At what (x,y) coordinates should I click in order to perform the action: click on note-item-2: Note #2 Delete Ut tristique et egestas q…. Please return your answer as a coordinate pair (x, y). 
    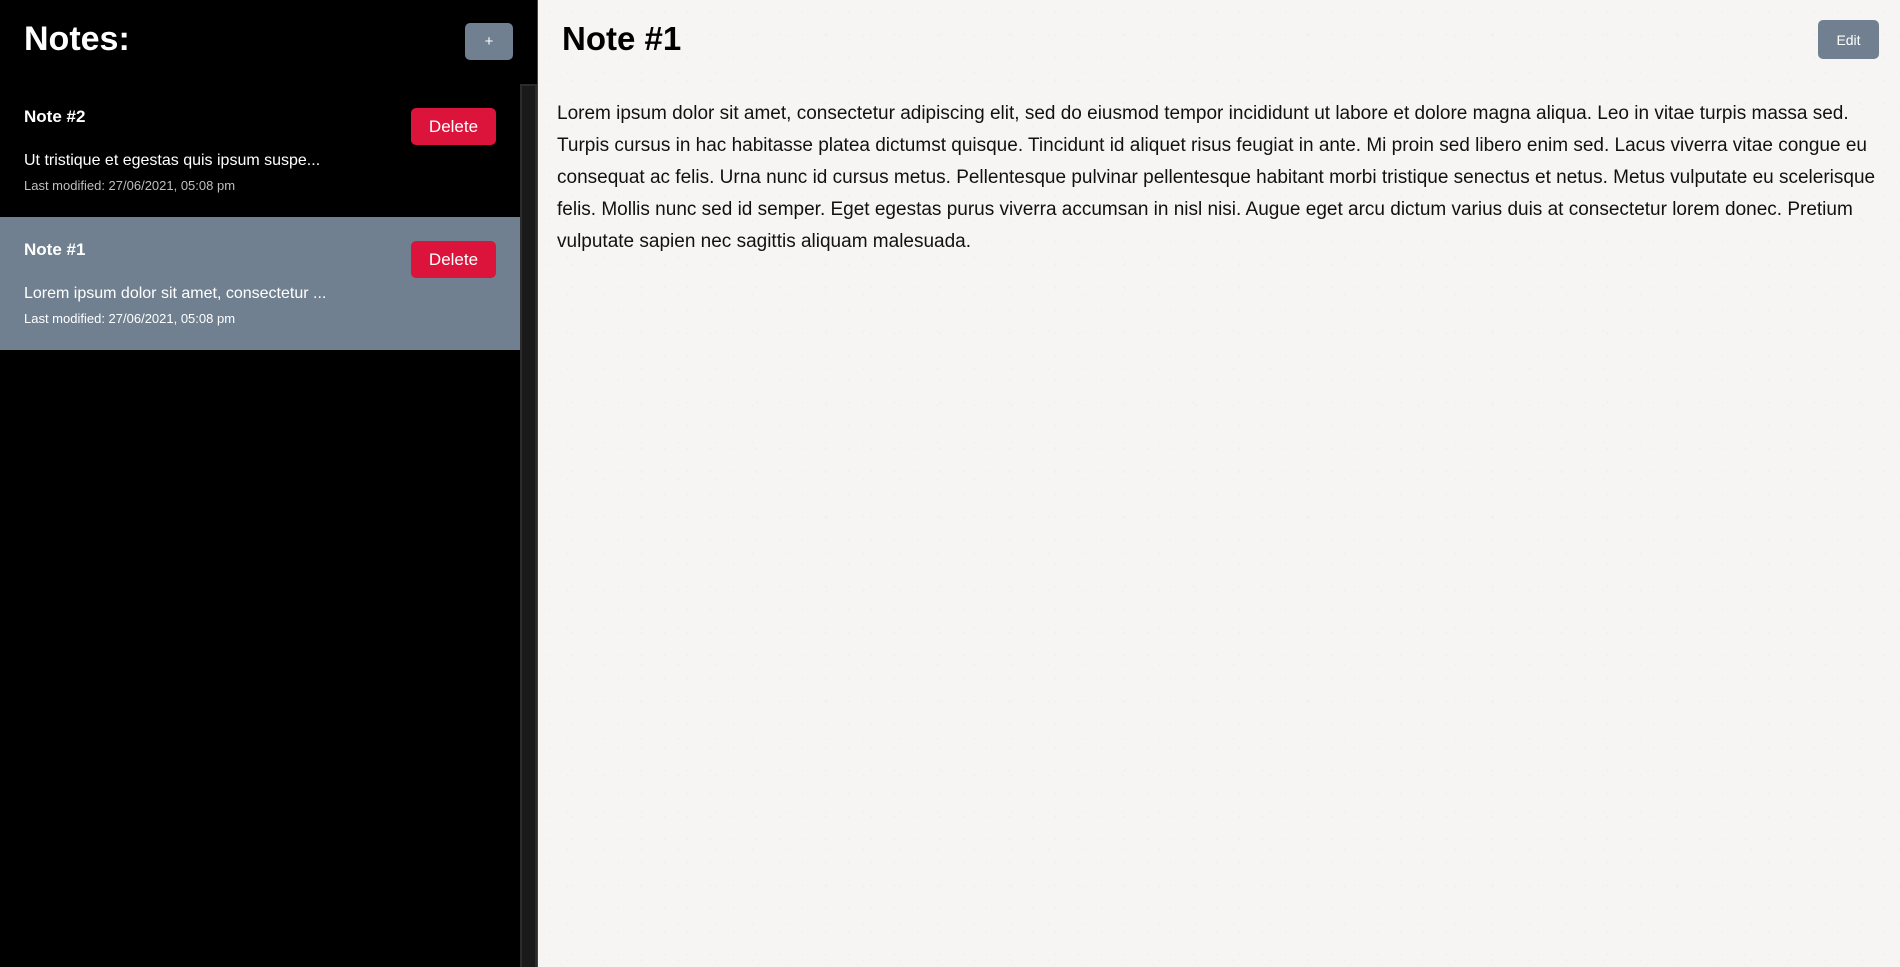
    Looking at the image, I should click on (260, 150).